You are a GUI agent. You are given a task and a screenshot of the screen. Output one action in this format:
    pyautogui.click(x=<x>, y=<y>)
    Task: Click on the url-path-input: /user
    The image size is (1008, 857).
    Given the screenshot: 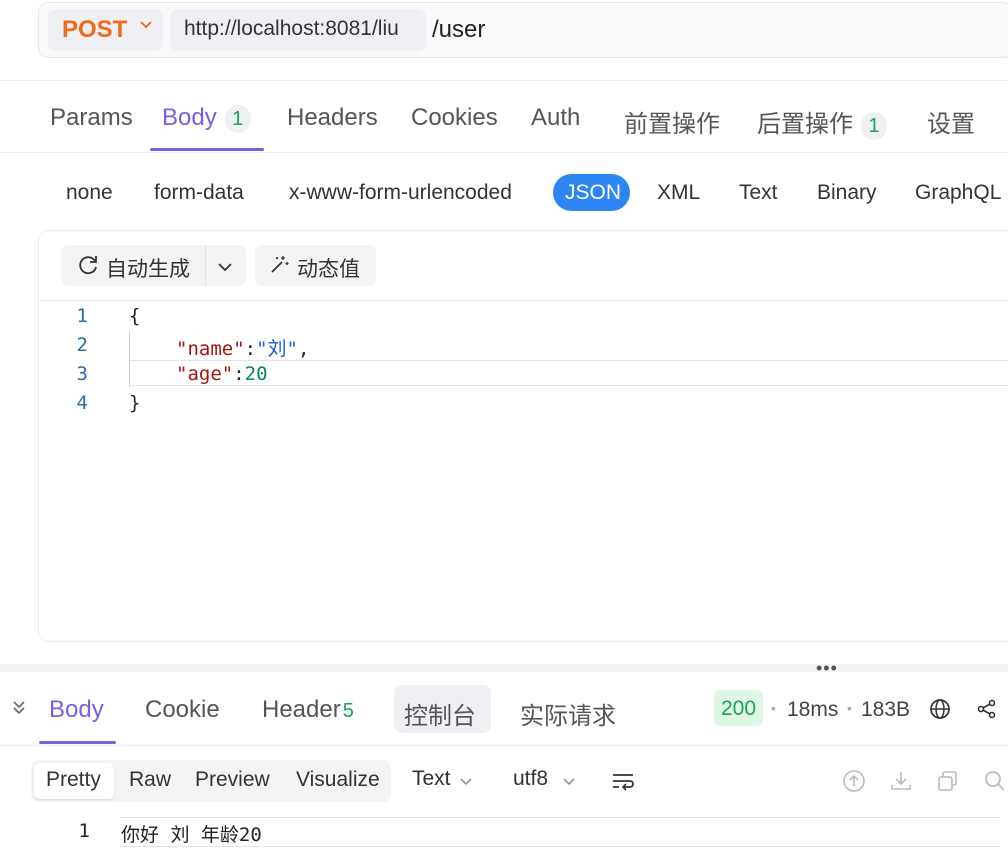 What is the action you would take?
    pyautogui.click(x=458, y=30)
    